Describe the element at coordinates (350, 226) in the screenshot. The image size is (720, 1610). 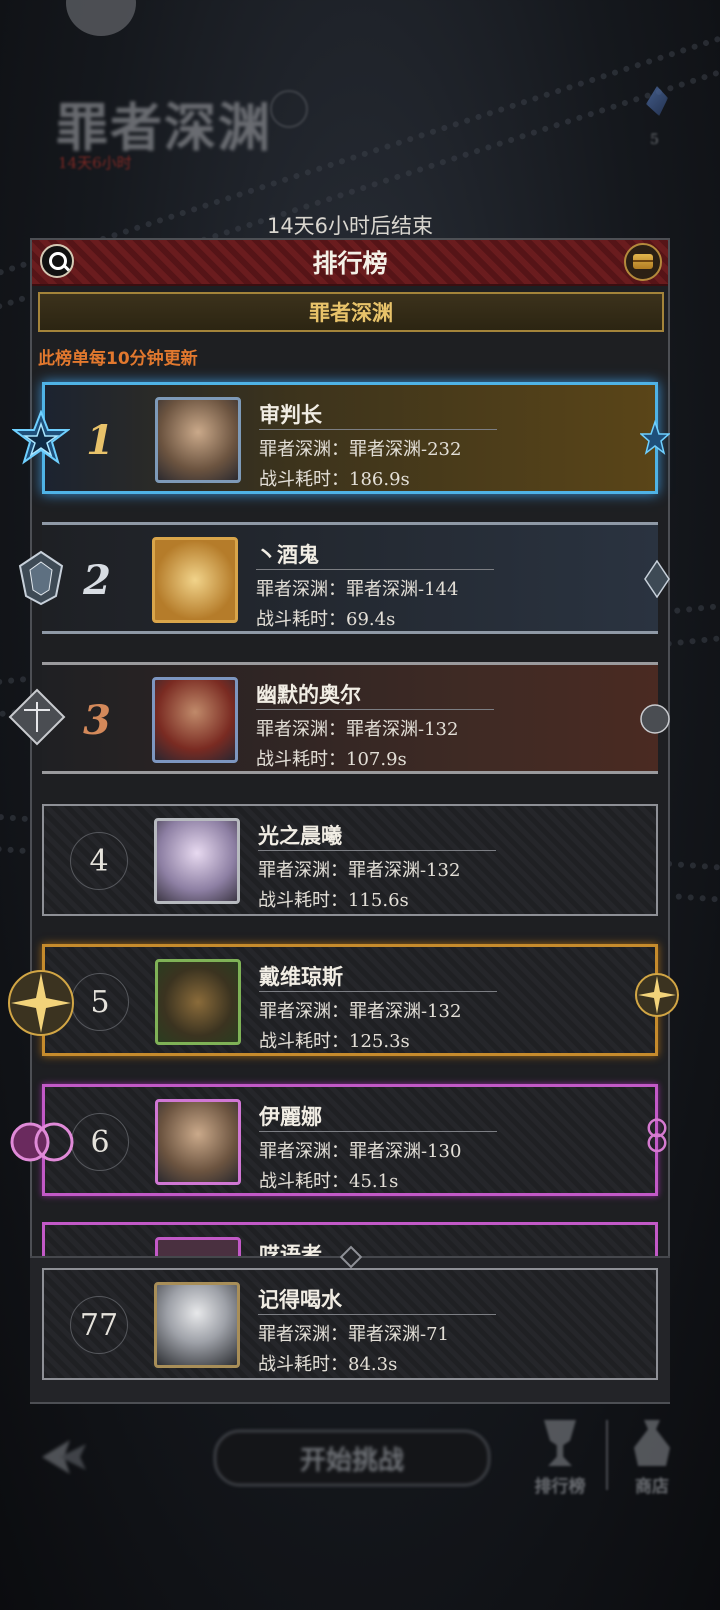
I see `event-end-time: 14天6小时后结束` at that location.